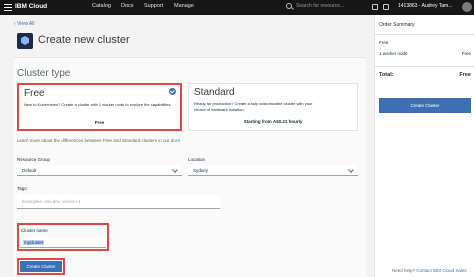 The image size is (474, 277). What do you see at coordinates (31, 6) in the screenshot?
I see `brand-logo: IBM Cloud` at bounding box center [31, 6].